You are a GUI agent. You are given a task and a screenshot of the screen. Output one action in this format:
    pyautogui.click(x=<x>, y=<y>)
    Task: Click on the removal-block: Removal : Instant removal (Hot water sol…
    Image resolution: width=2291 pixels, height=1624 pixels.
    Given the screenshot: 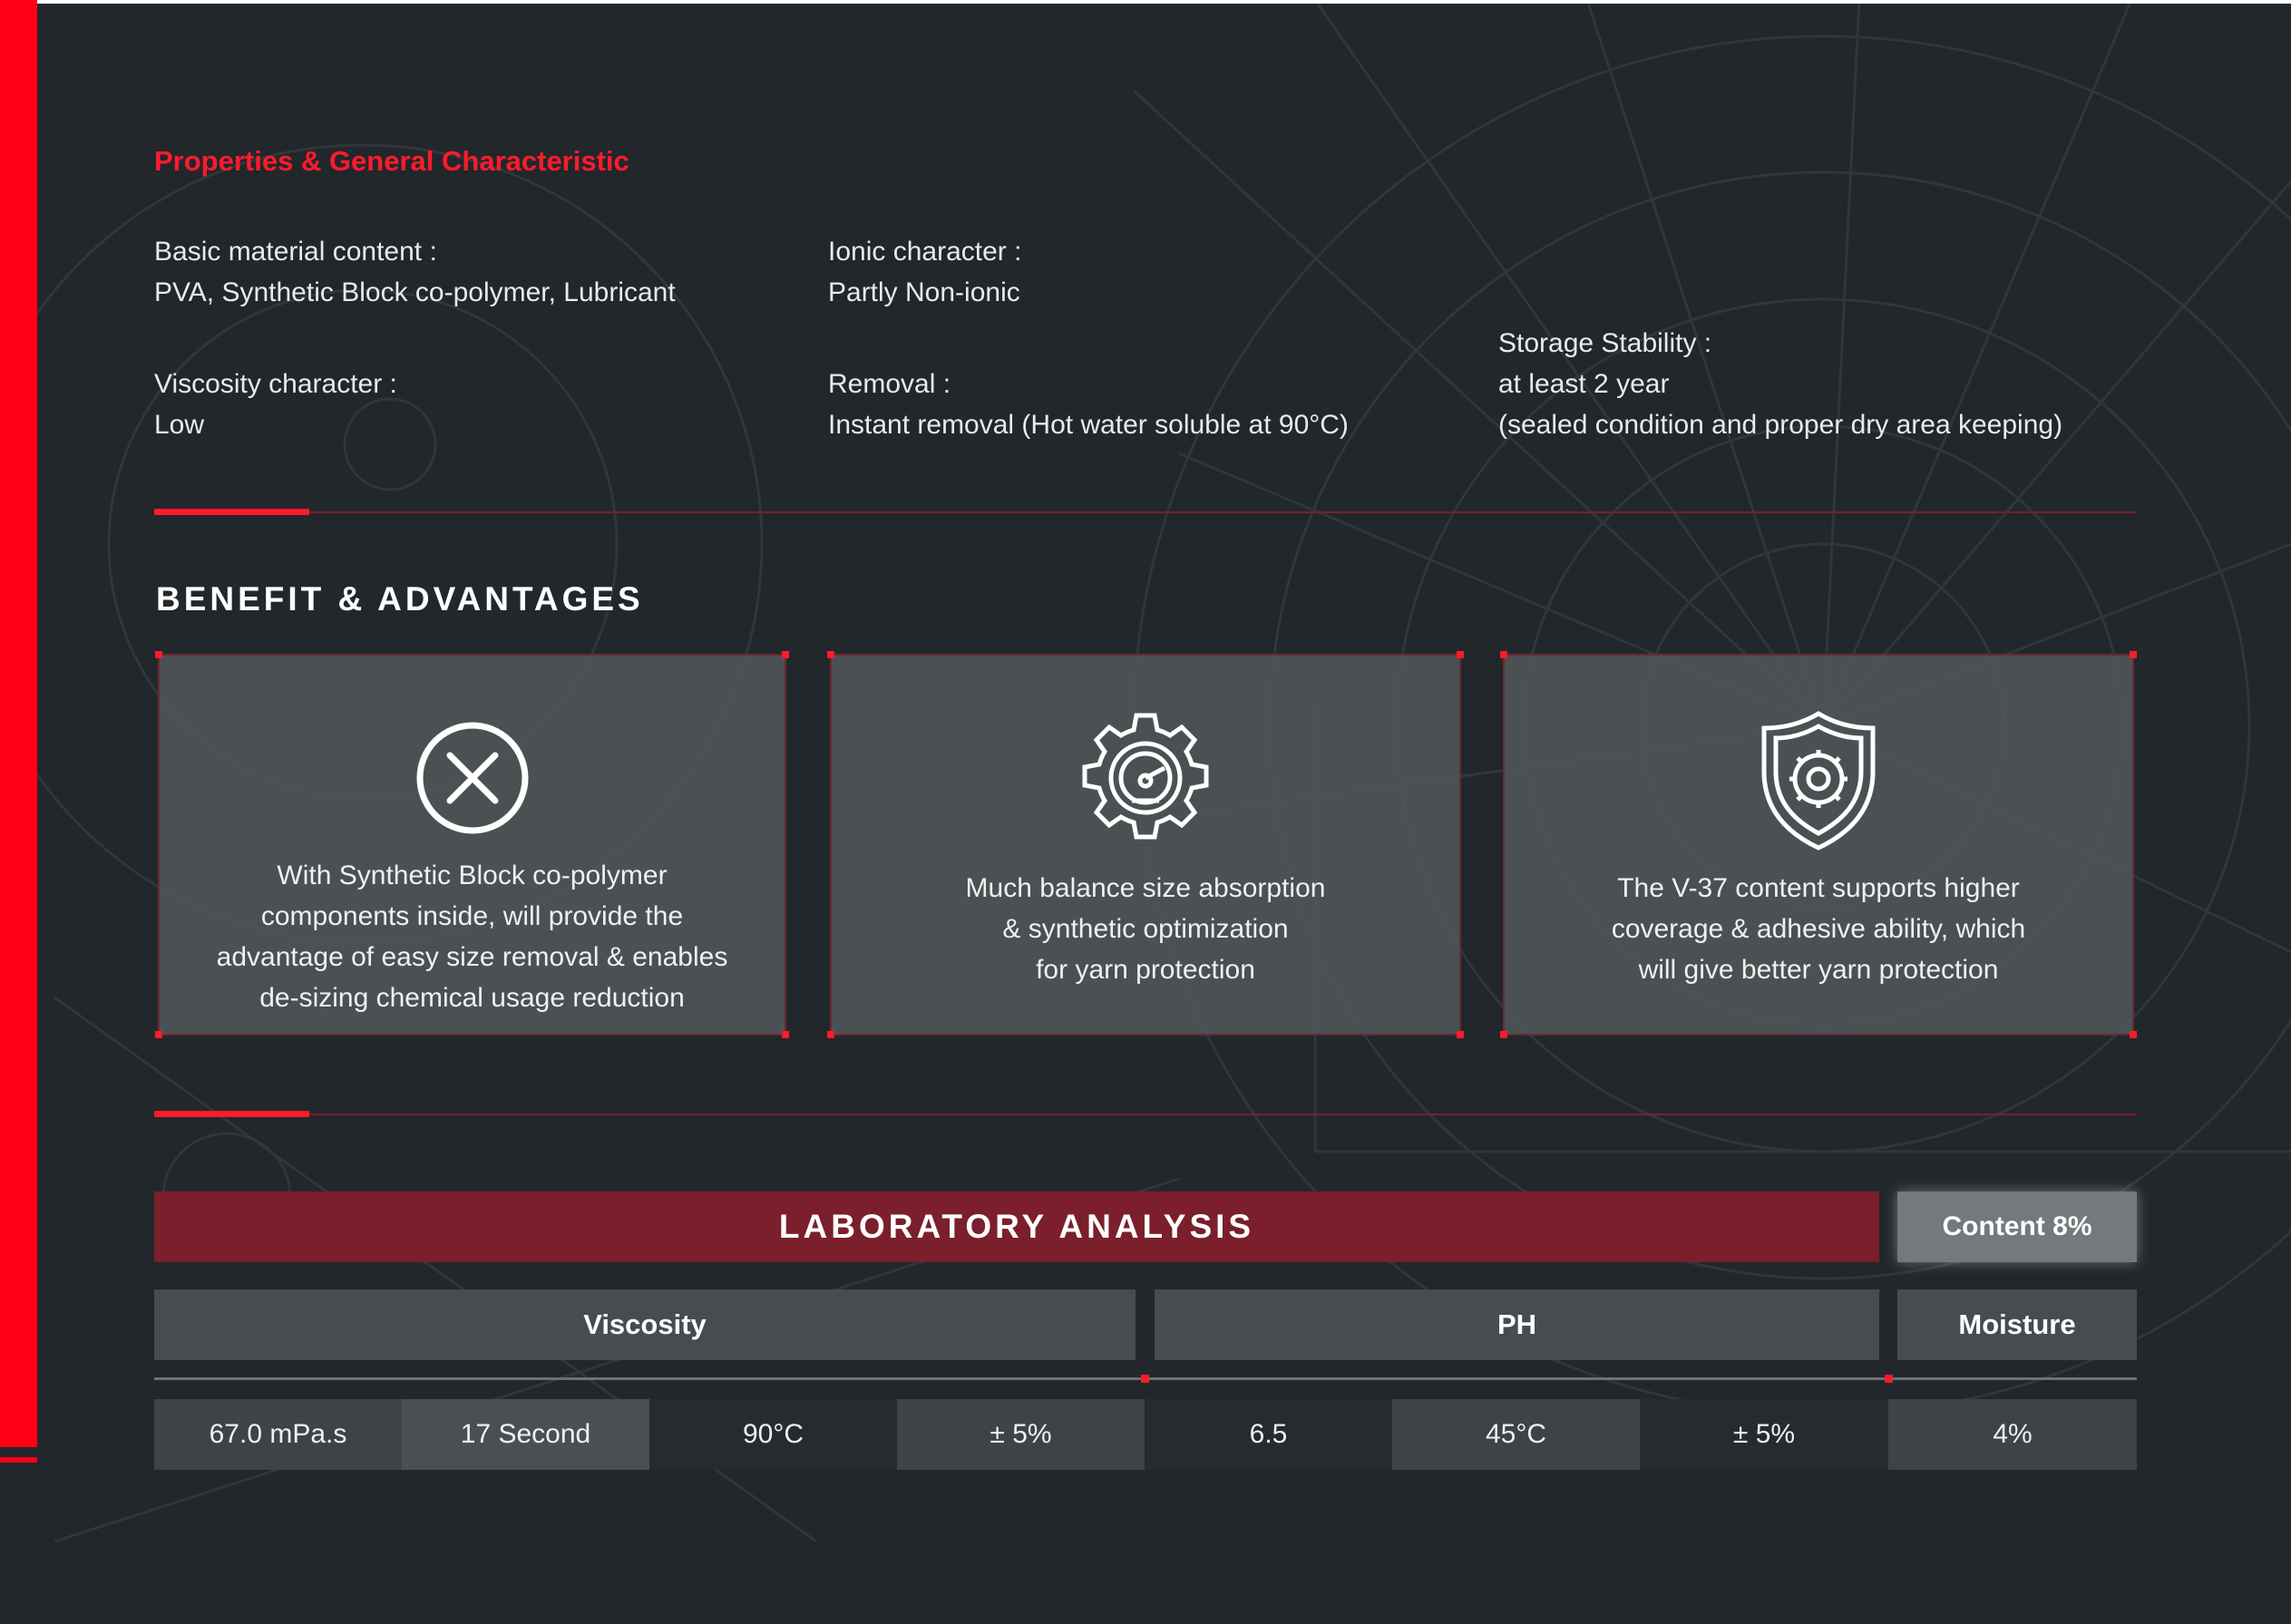 What is the action you would take?
    pyautogui.click(x=1088, y=404)
    